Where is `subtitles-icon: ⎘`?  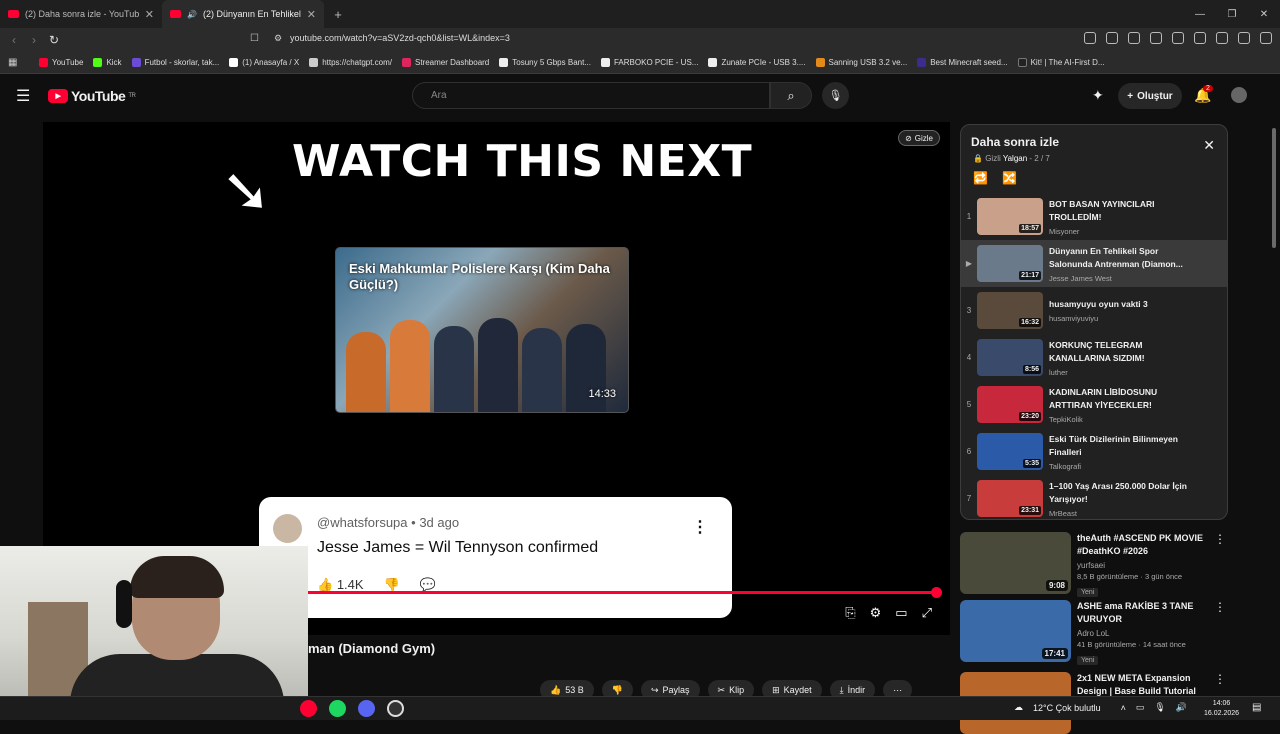 subtitles-icon: ⎘ is located at coordinates (850, 613).